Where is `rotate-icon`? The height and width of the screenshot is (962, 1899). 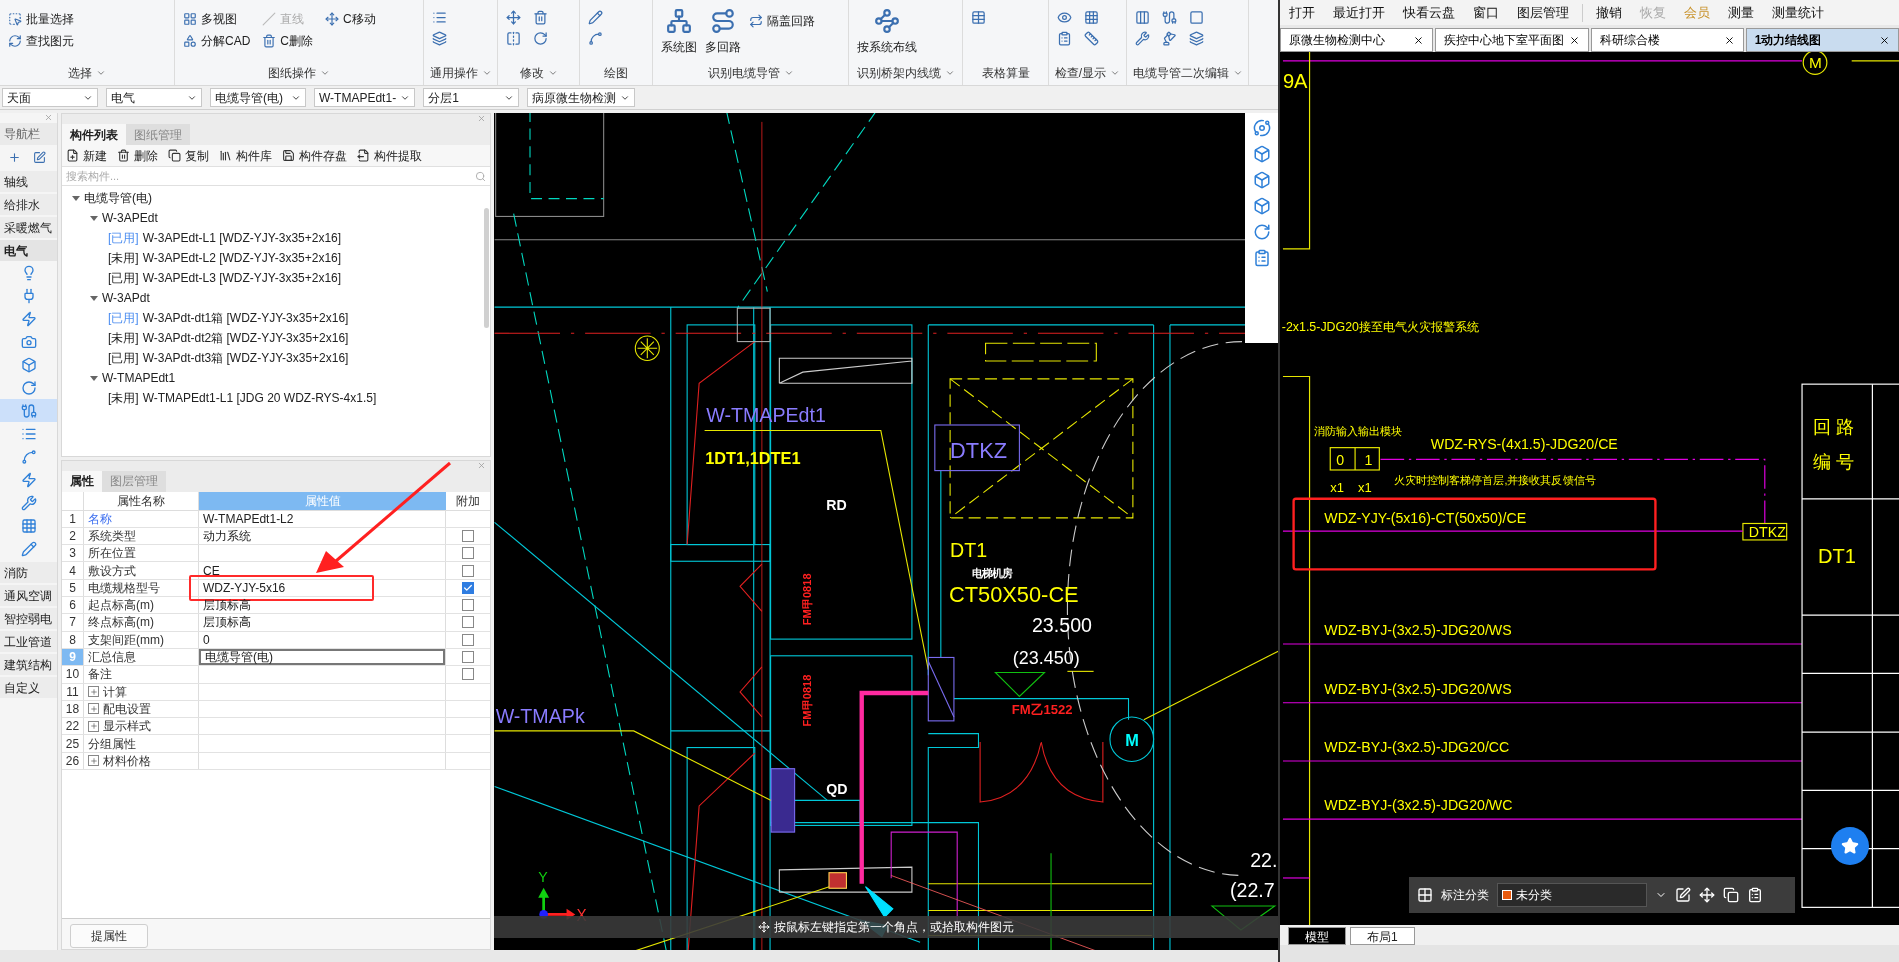 rotate-icon is located at coordinates (540, 38).